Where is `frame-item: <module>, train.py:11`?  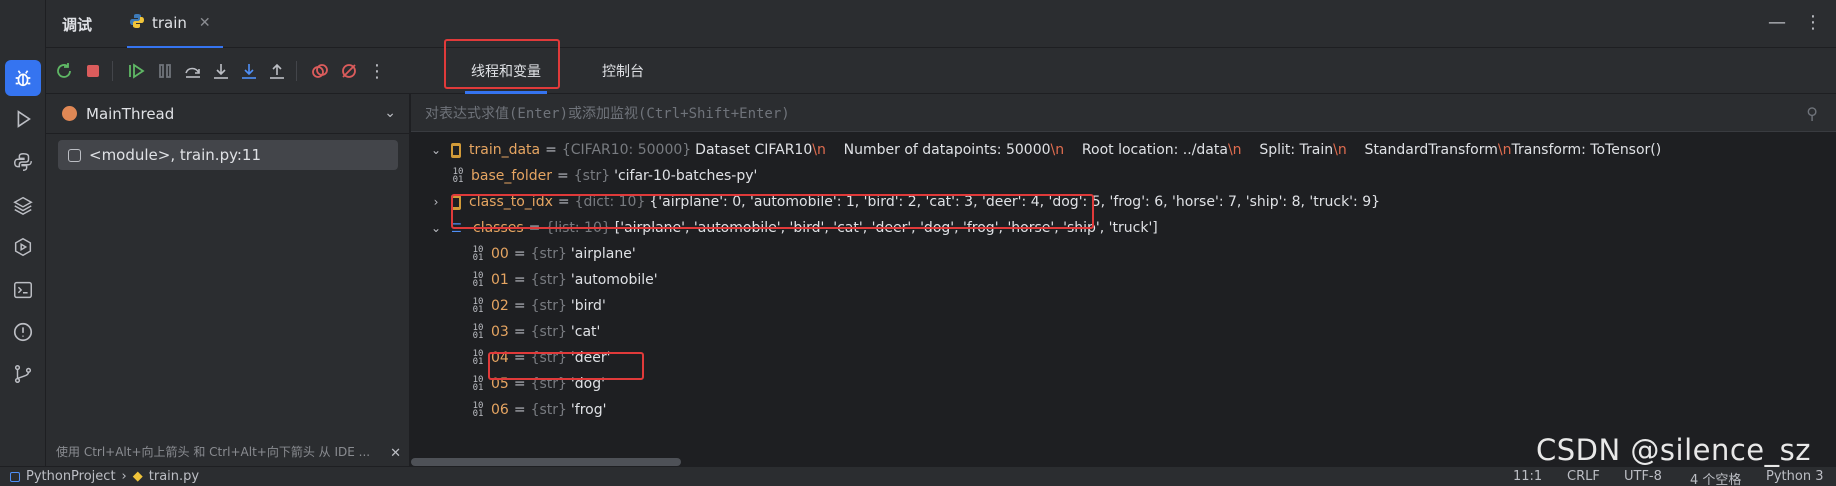 frame-item: <module>, train.py:11 is located at coordinates (228, 155).